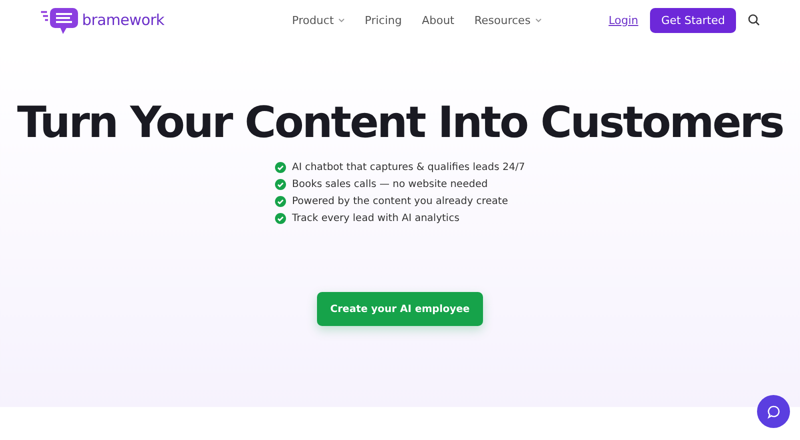 This screenshot has height=440, width=800. I want to click on chat-icon, so click(773, 411).